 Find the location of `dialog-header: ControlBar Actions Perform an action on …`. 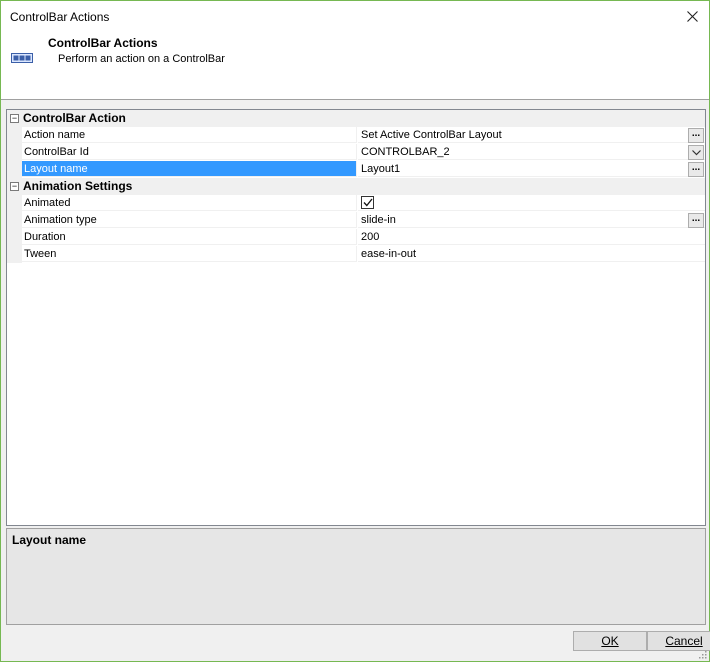

dialog-header: ControlBar Actions Perform an action on … is located at coordinates (355, 65).